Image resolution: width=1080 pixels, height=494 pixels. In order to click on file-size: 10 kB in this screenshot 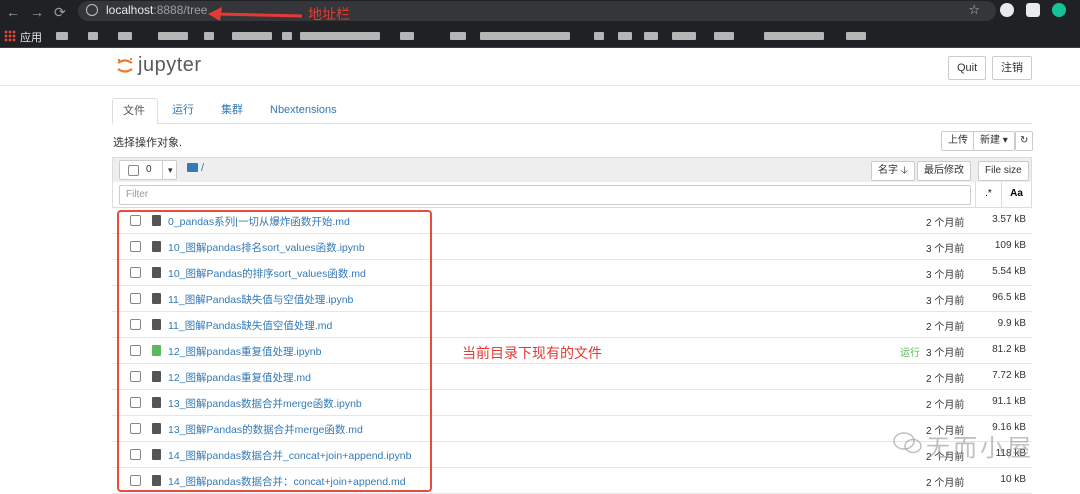, I will do `click(1013, 479)`.